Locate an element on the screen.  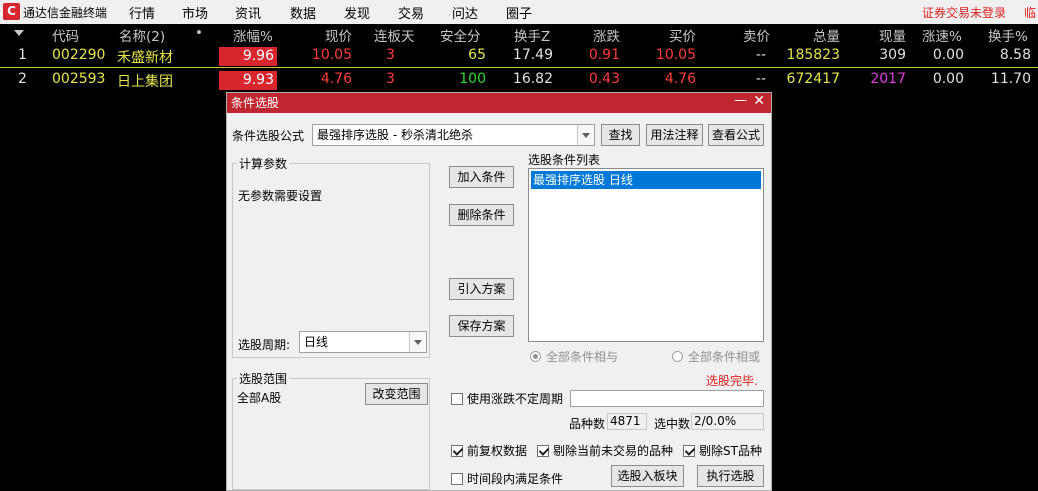
col-pct: 涨幅% is located at coordinates (253, 35).